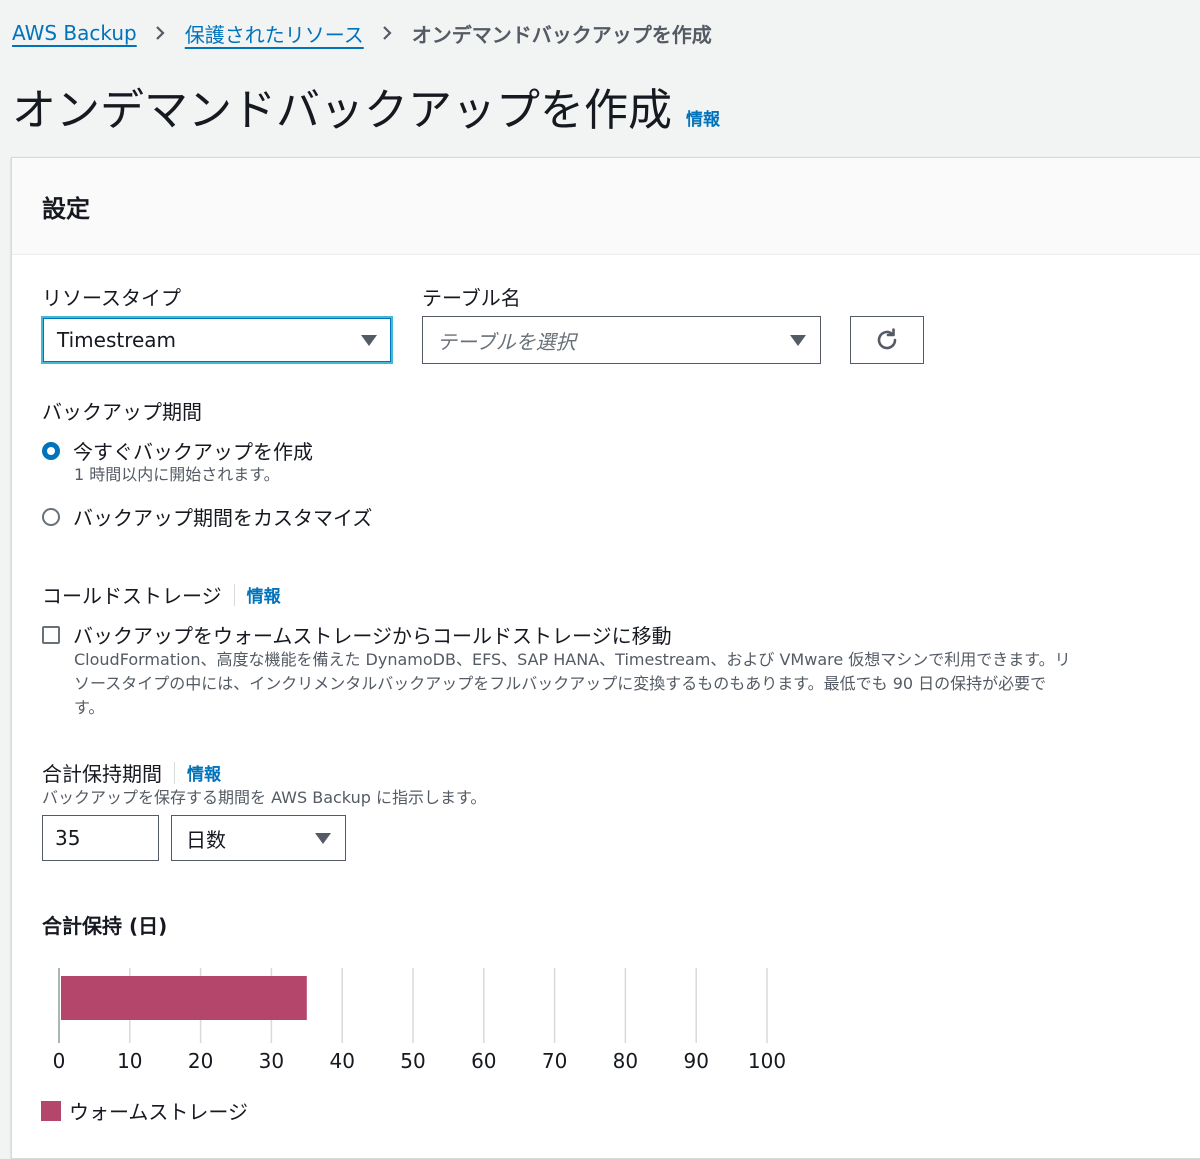 This screenshot has width=1200, height=1159. Describe the element at coordinates (264, 594) in the screenshot. I see `cold-storage-info-link: 情報` at that location.